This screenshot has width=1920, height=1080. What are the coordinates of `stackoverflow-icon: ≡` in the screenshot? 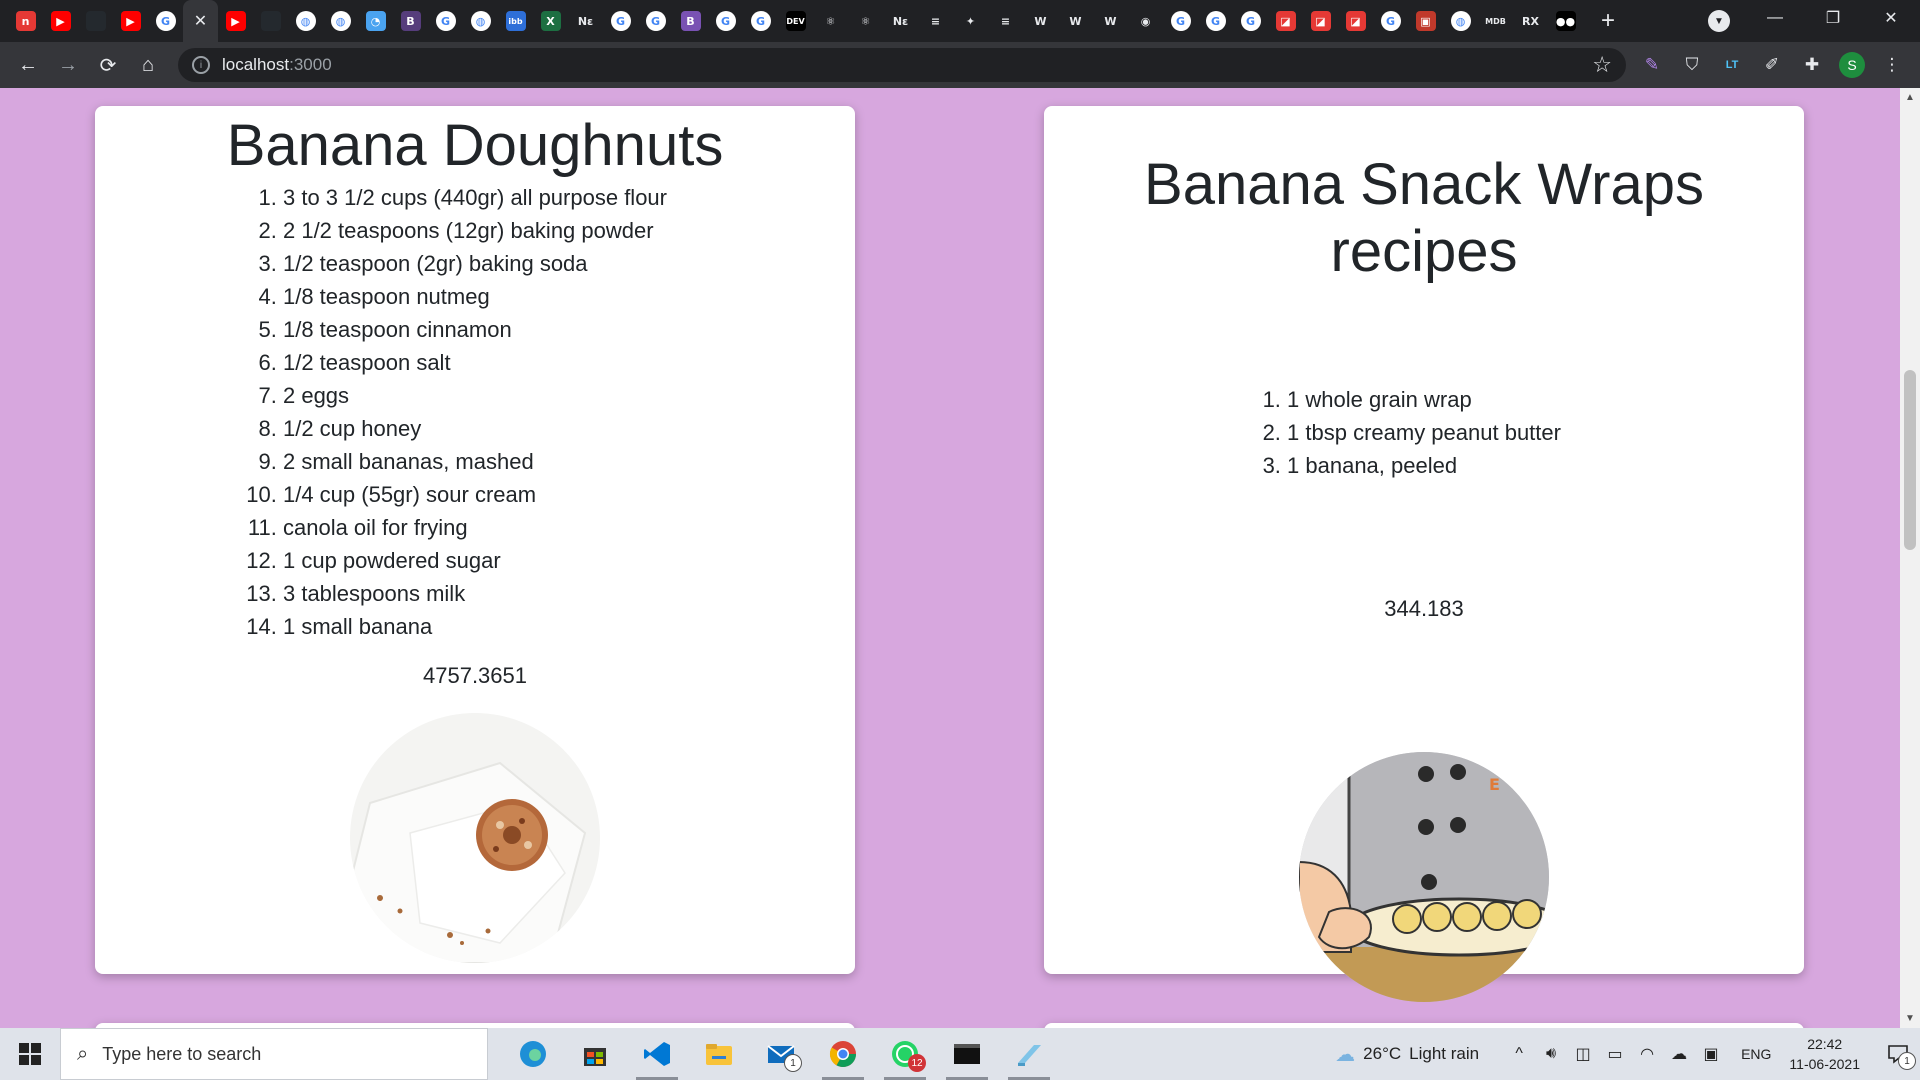 It's located at (1005, 21).